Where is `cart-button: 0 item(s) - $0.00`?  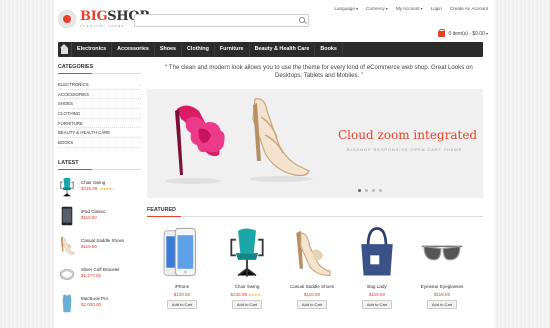
cart-button: 0 item(s) - $0.00 is located at coordinates (463, 33).